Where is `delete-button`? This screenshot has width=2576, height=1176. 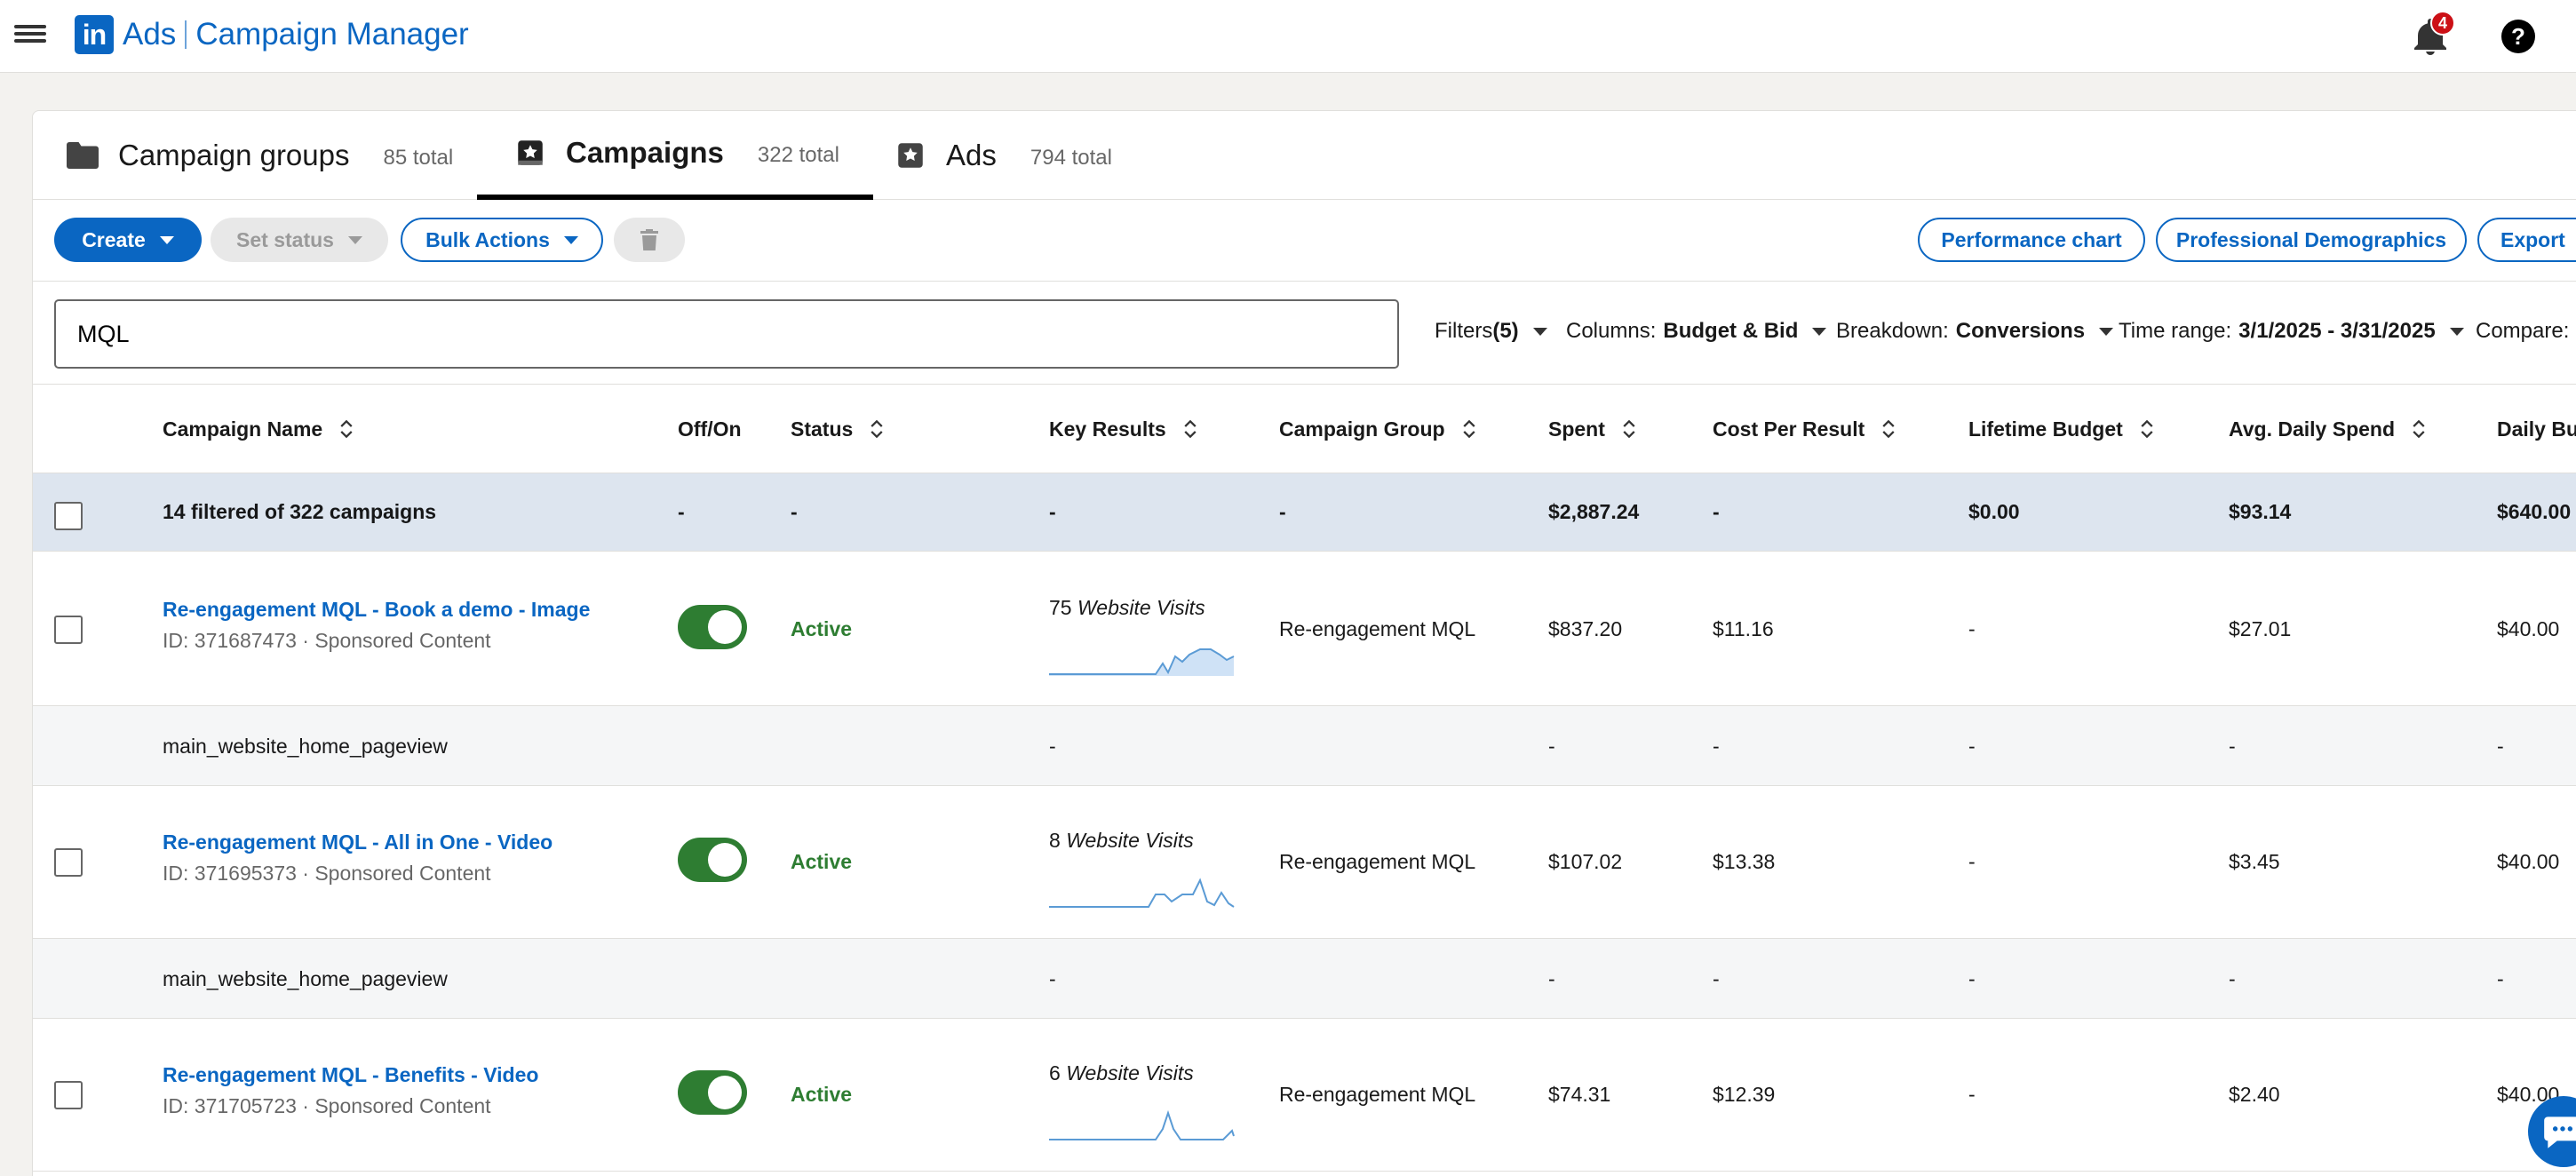 delete-button is located at coordinates (649, 240).